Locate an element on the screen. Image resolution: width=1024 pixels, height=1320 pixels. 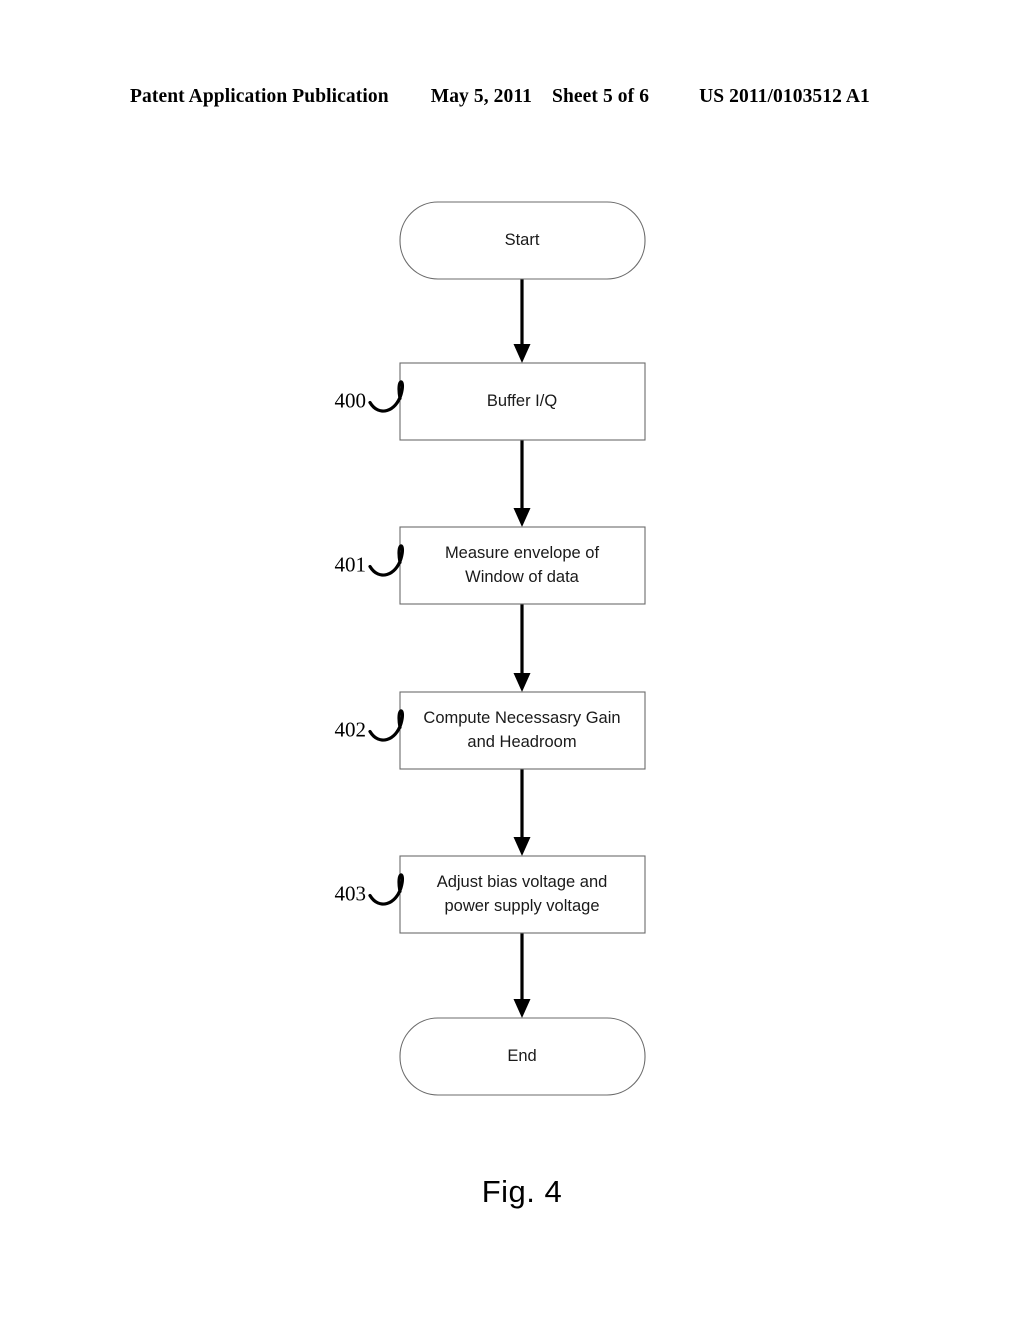
reference-numeral-400: 400 is located at coordinates (369, 396).